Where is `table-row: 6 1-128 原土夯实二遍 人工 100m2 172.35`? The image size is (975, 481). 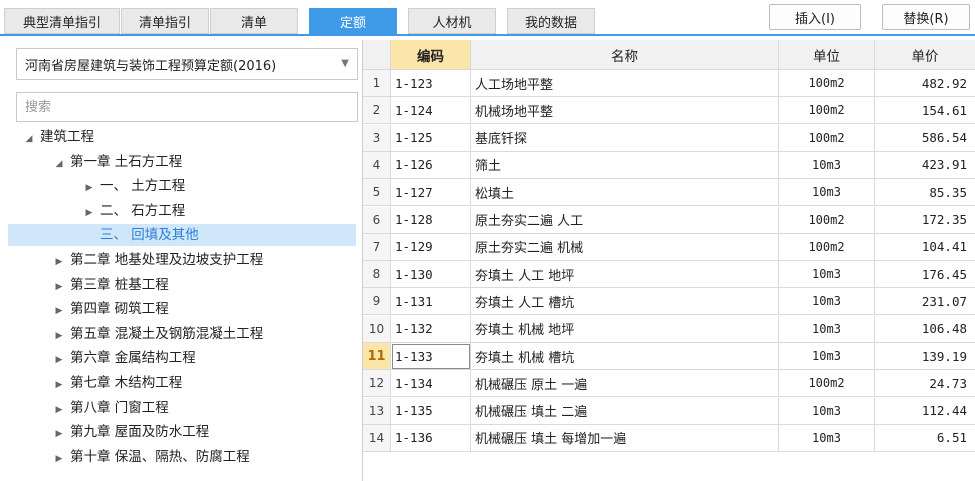
table-row: 6 1-128 原土夯实二遍 人工 100m2 172.35 is located at coordinates (669, 220).